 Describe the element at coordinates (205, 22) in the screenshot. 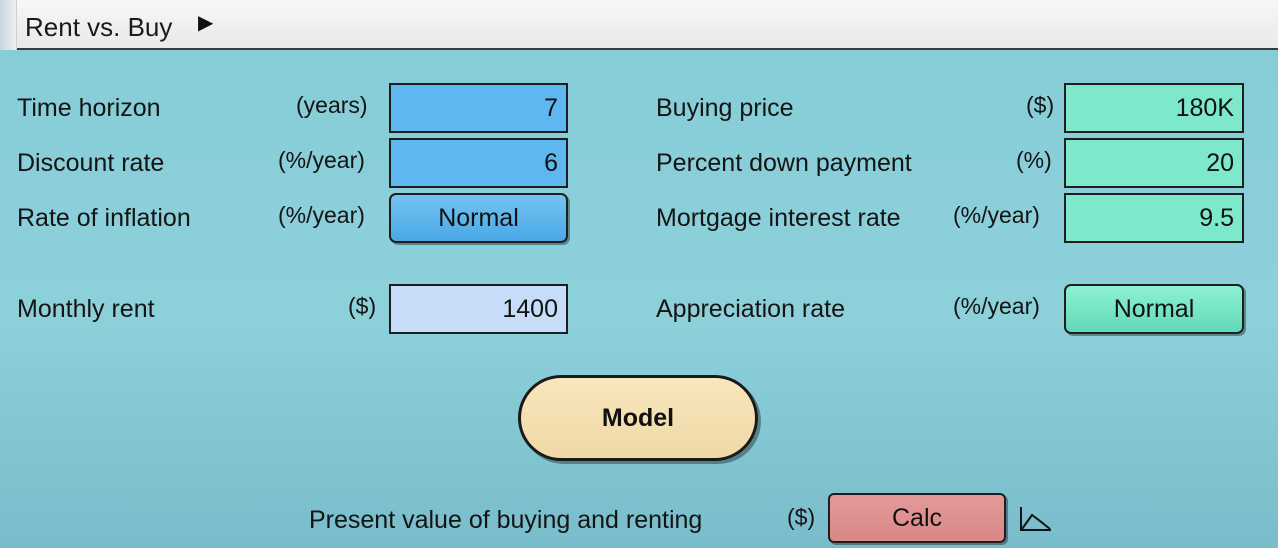

I see `expand-arrow-icon: ▶` at that location.